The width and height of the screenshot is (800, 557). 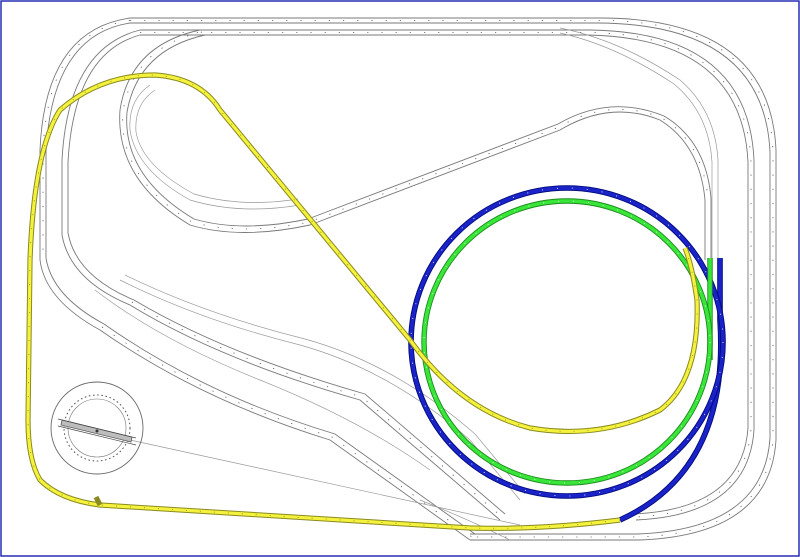 I want to click on yellow-stub, so click(x=98, y=501).